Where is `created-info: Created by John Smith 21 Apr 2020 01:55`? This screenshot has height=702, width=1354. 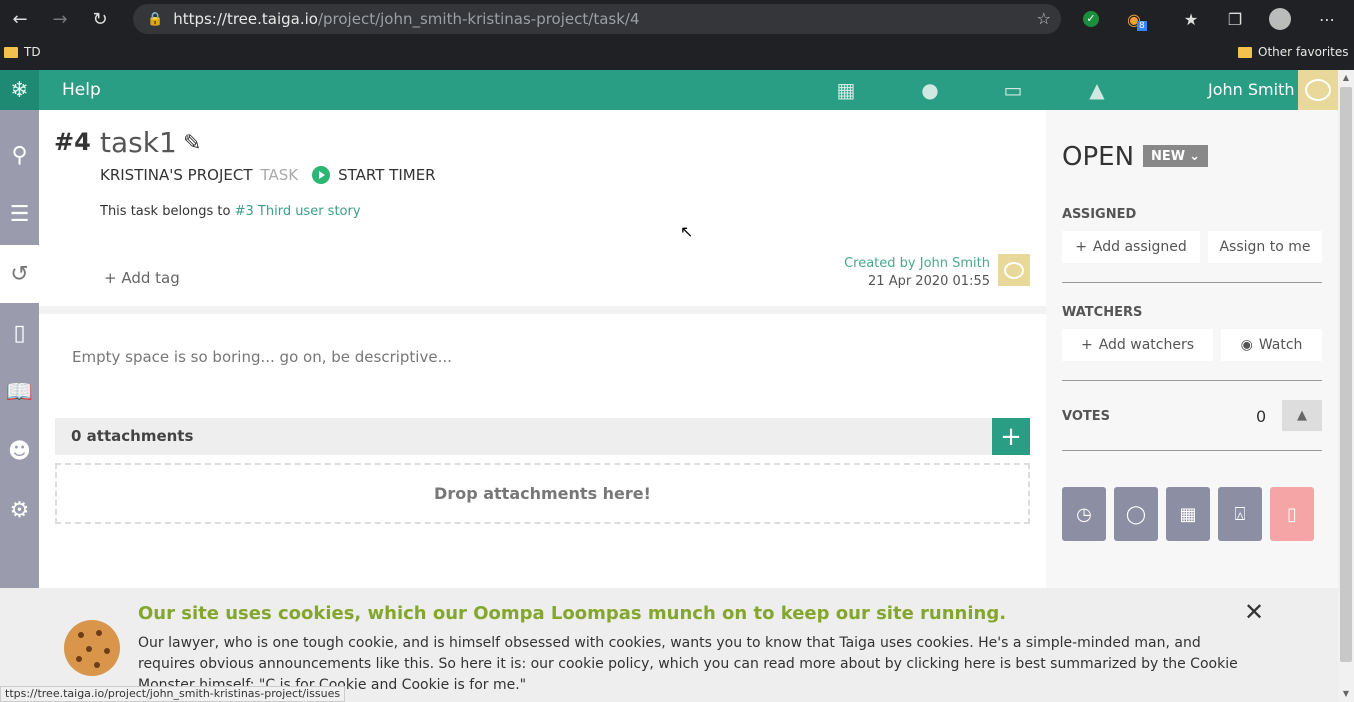 created-info: Created by John Smith 21 Apr 2020 01:55 is located at coordinates (895, 273).